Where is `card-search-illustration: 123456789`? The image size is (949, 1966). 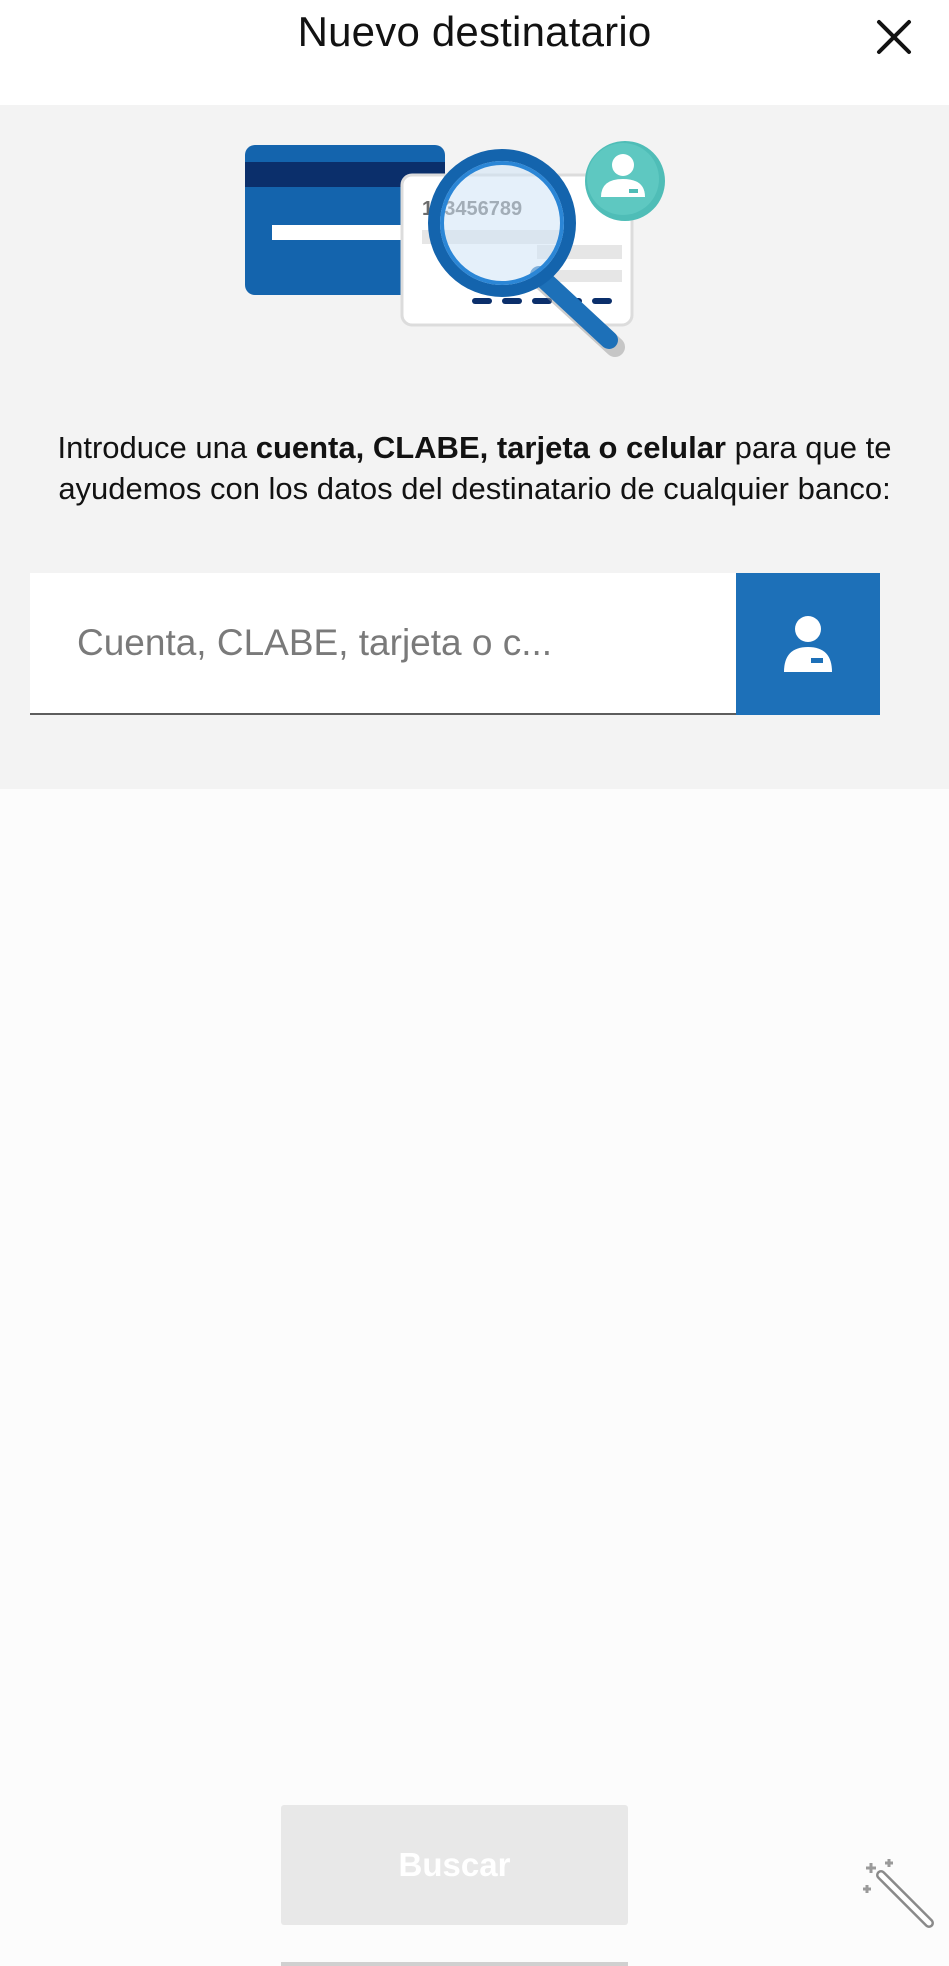
card-search-illustration: 123456789 is located at coordinates (455, 249).